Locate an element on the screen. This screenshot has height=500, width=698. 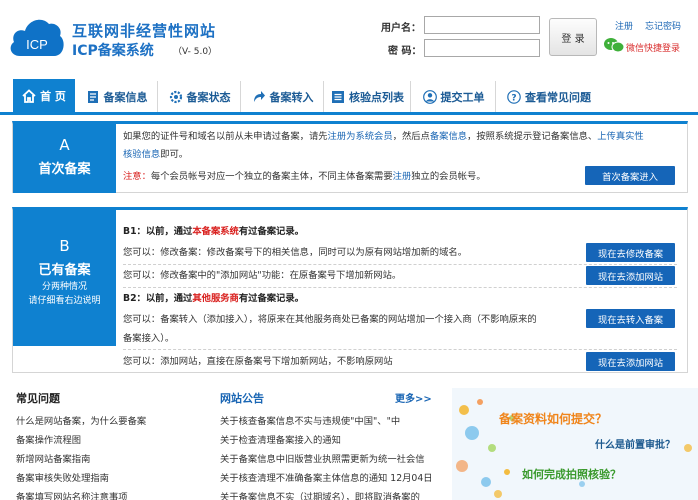
b1-heading: B1：以前，通过本备案系统有过备案记录。 is located at coordinates (213, 231).